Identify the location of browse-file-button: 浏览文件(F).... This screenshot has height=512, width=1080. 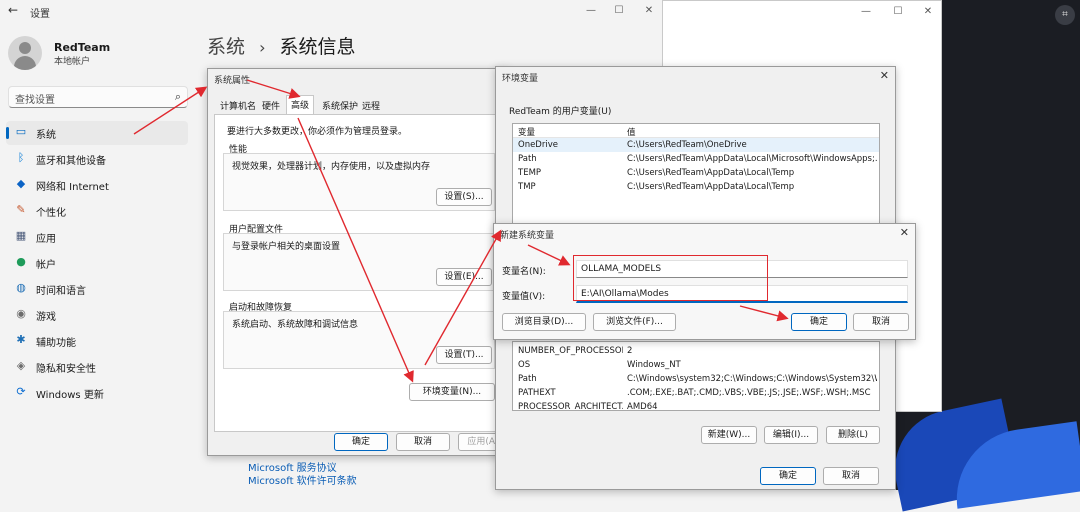
(634, 322).